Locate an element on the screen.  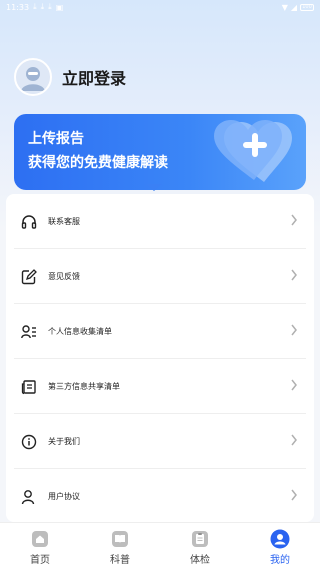
tab-label: 首页 is located at coordinates (40, 560).